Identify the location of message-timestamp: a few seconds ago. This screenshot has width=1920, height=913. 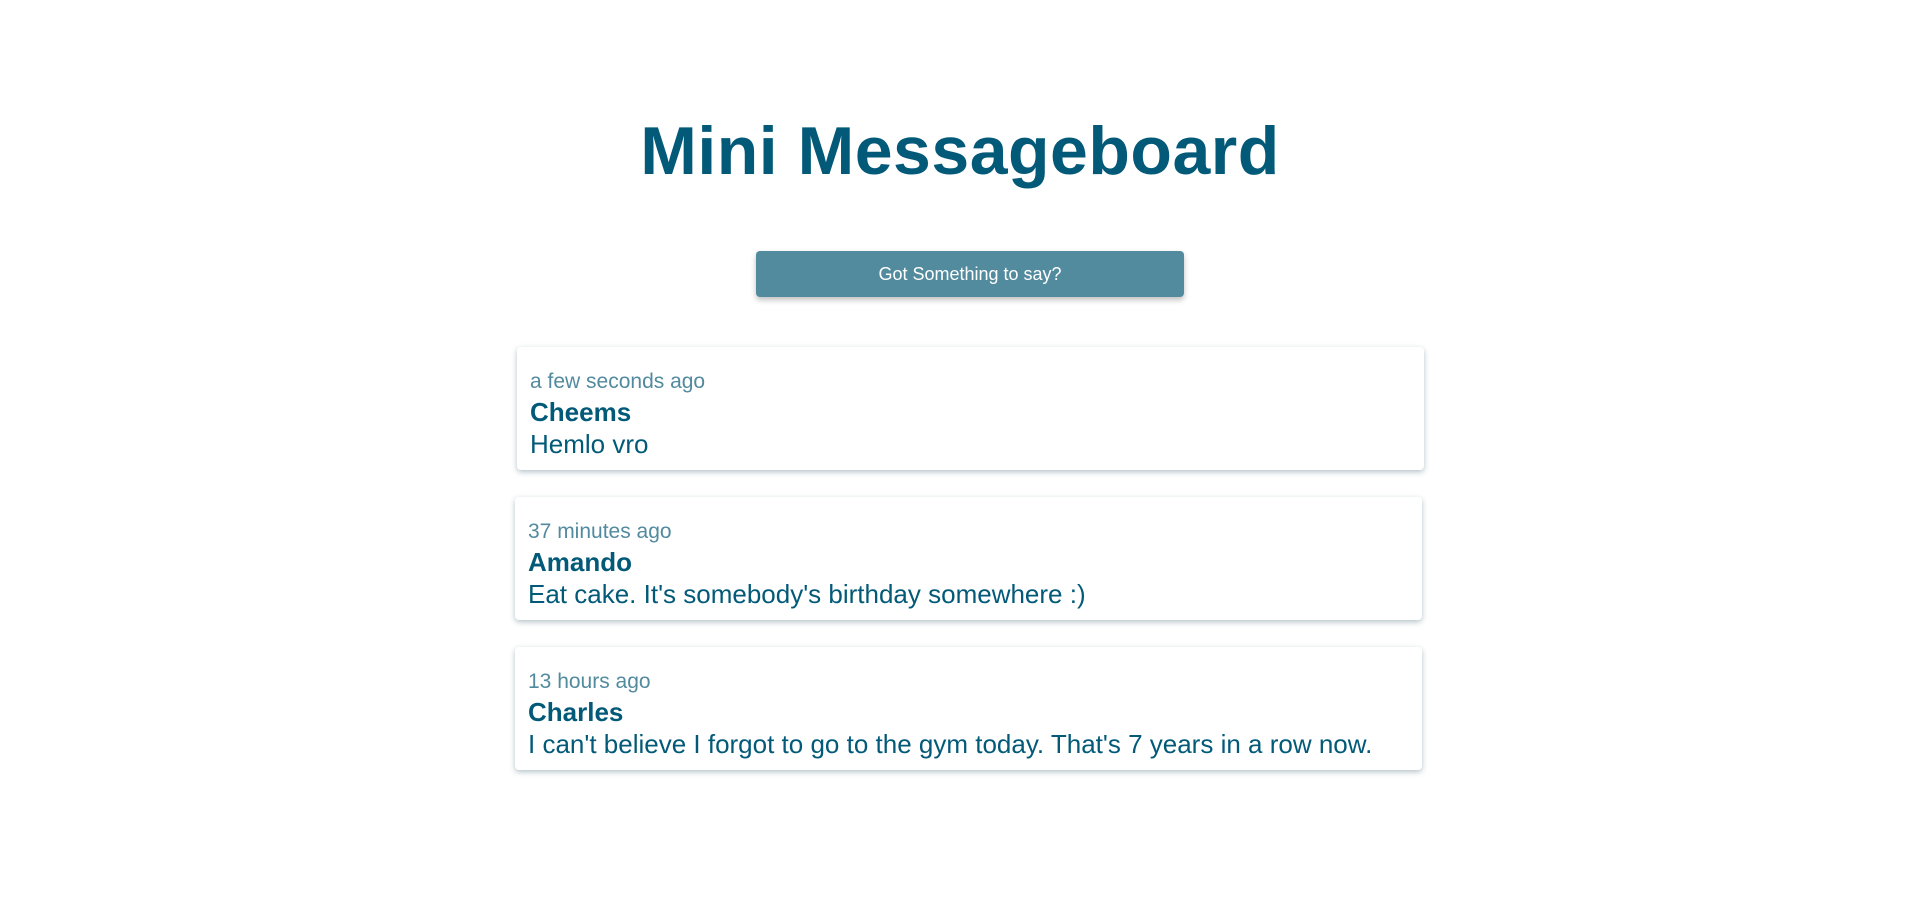
(618, 381).